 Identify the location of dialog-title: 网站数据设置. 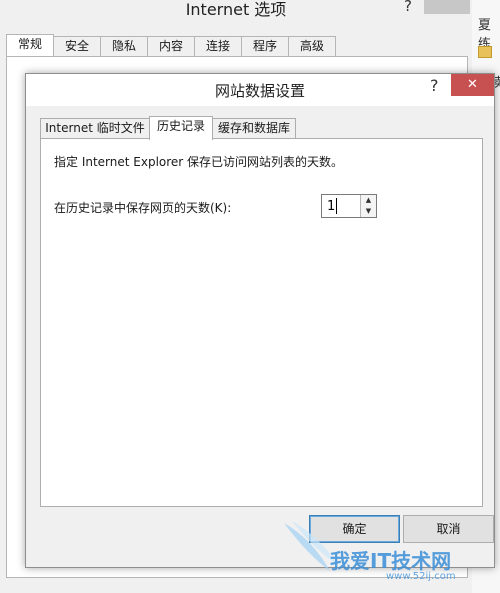
(259, 91).